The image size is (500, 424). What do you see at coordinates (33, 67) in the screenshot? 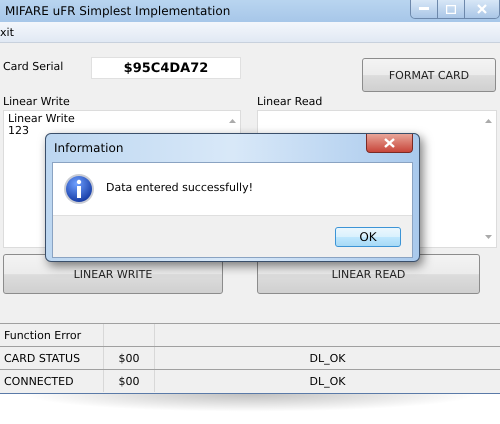
I see `card-serial-label: Card Serial` at bounding box center [33, 67].